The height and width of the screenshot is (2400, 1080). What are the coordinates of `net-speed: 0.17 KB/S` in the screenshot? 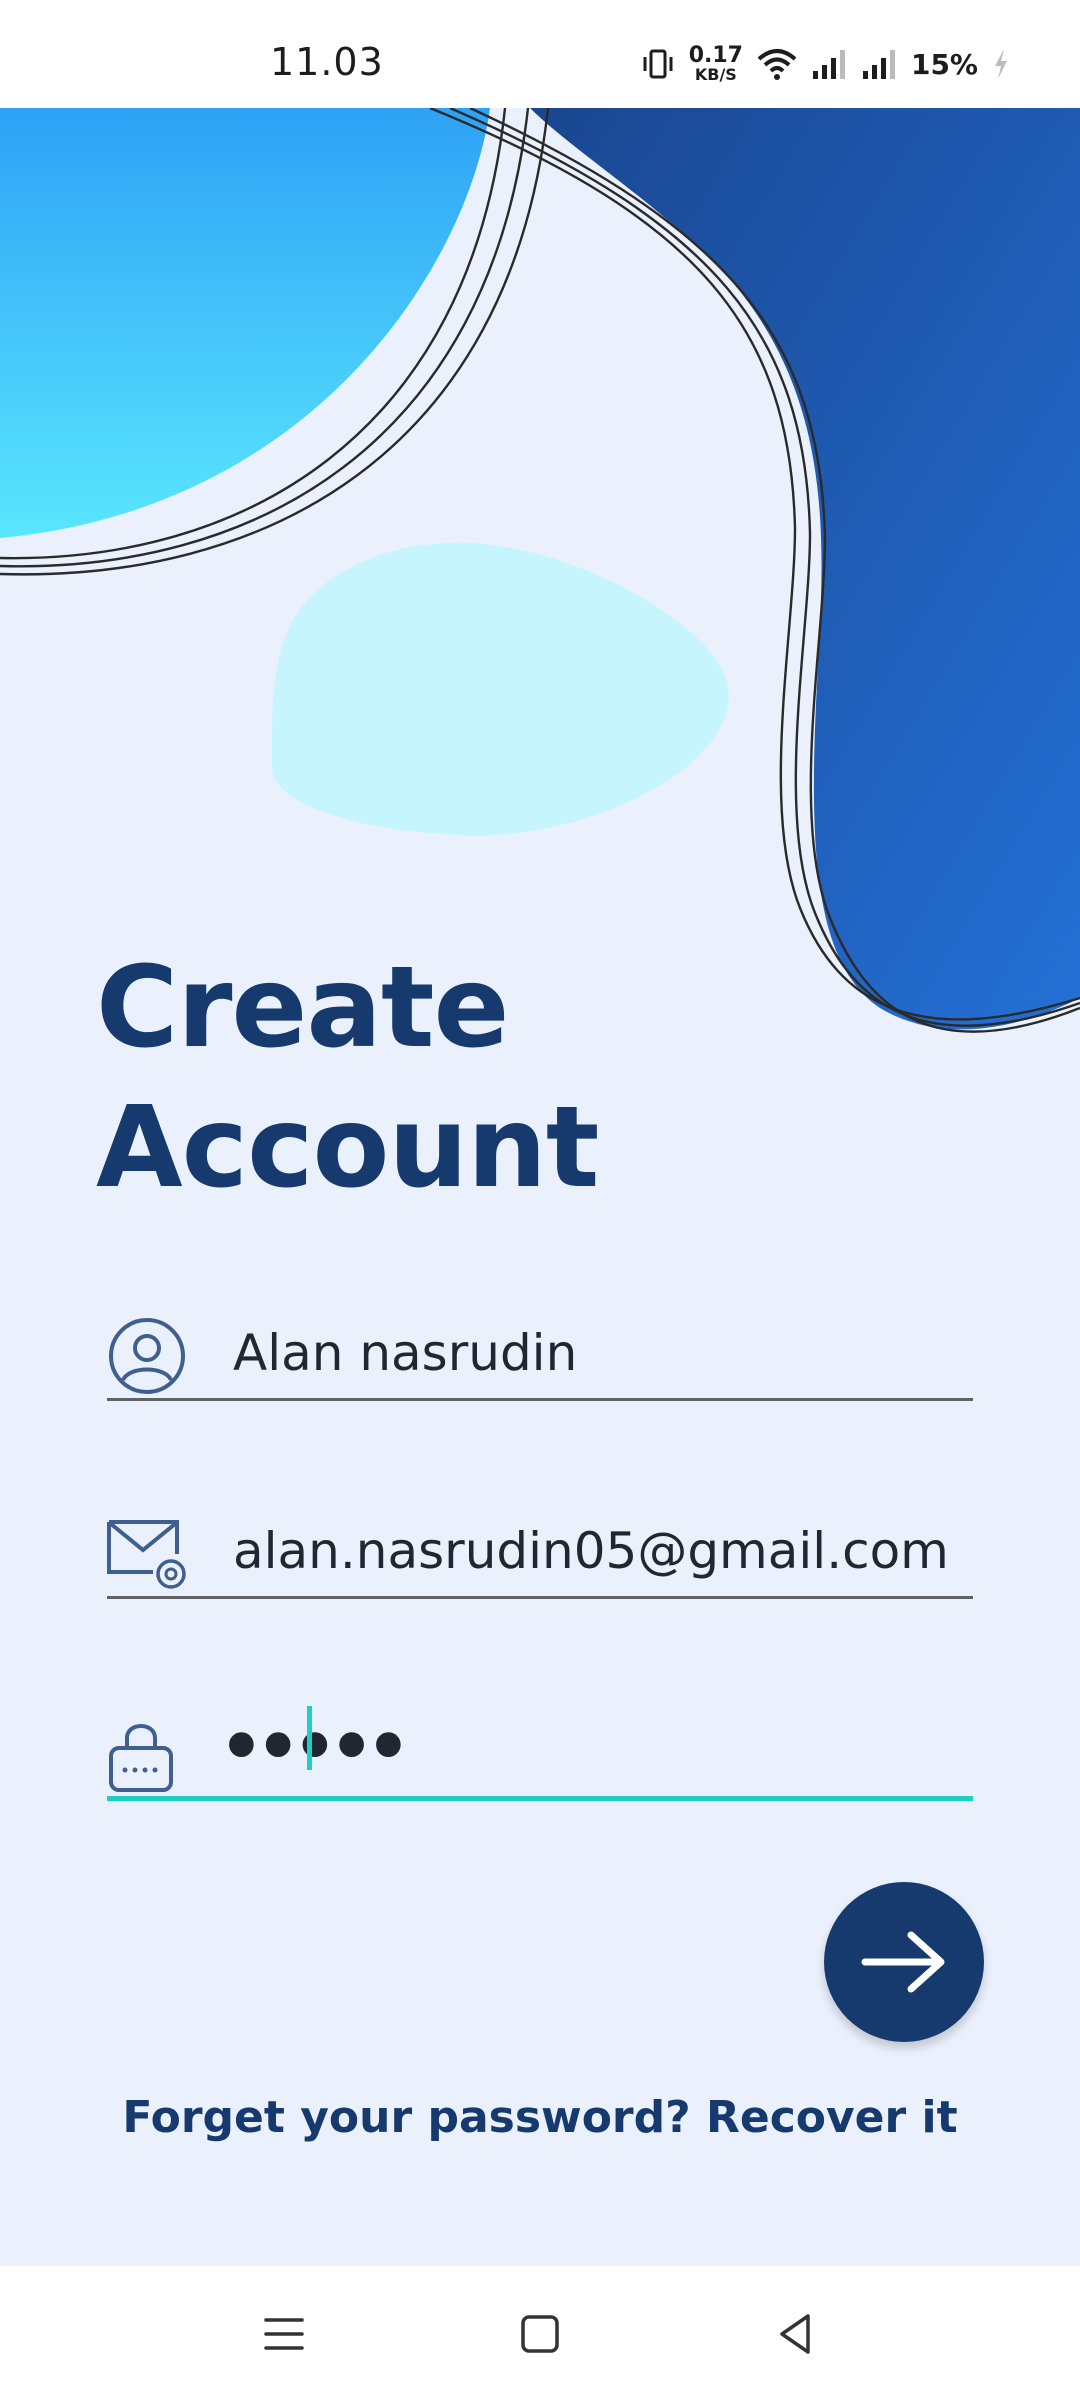 It's located at (716, 64).